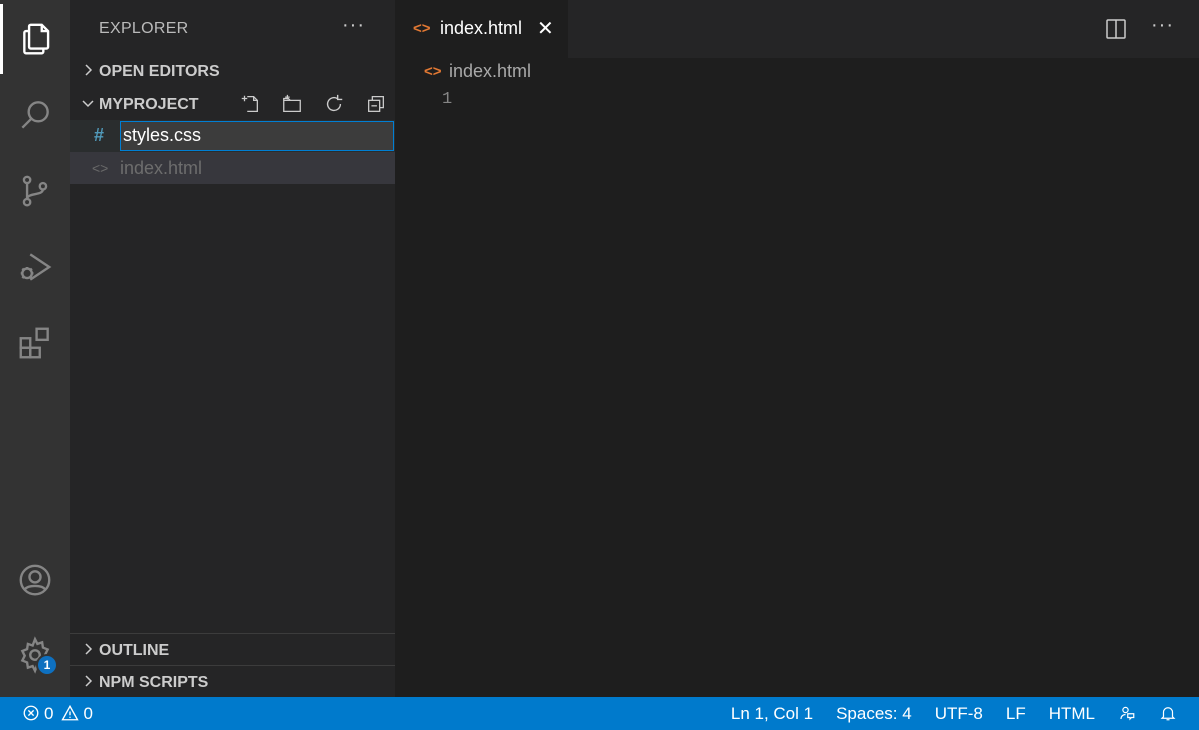 The height and width of the screenshot is (730, 1199). Describe the element at coordinates (772, 714) in the screenshot. I see `cursor-position: Ln 1, Col 1` at that location.